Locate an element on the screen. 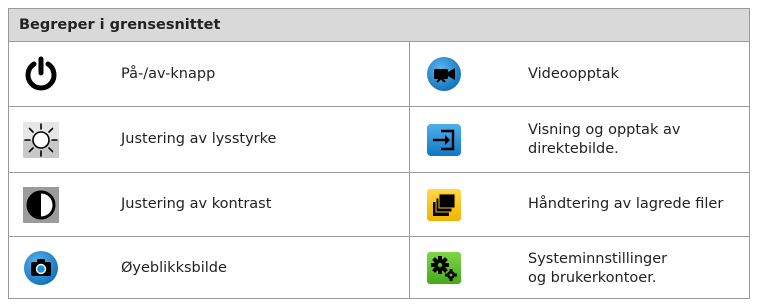  term-label: På-/av-knapp is located at coordinates (168, 73).